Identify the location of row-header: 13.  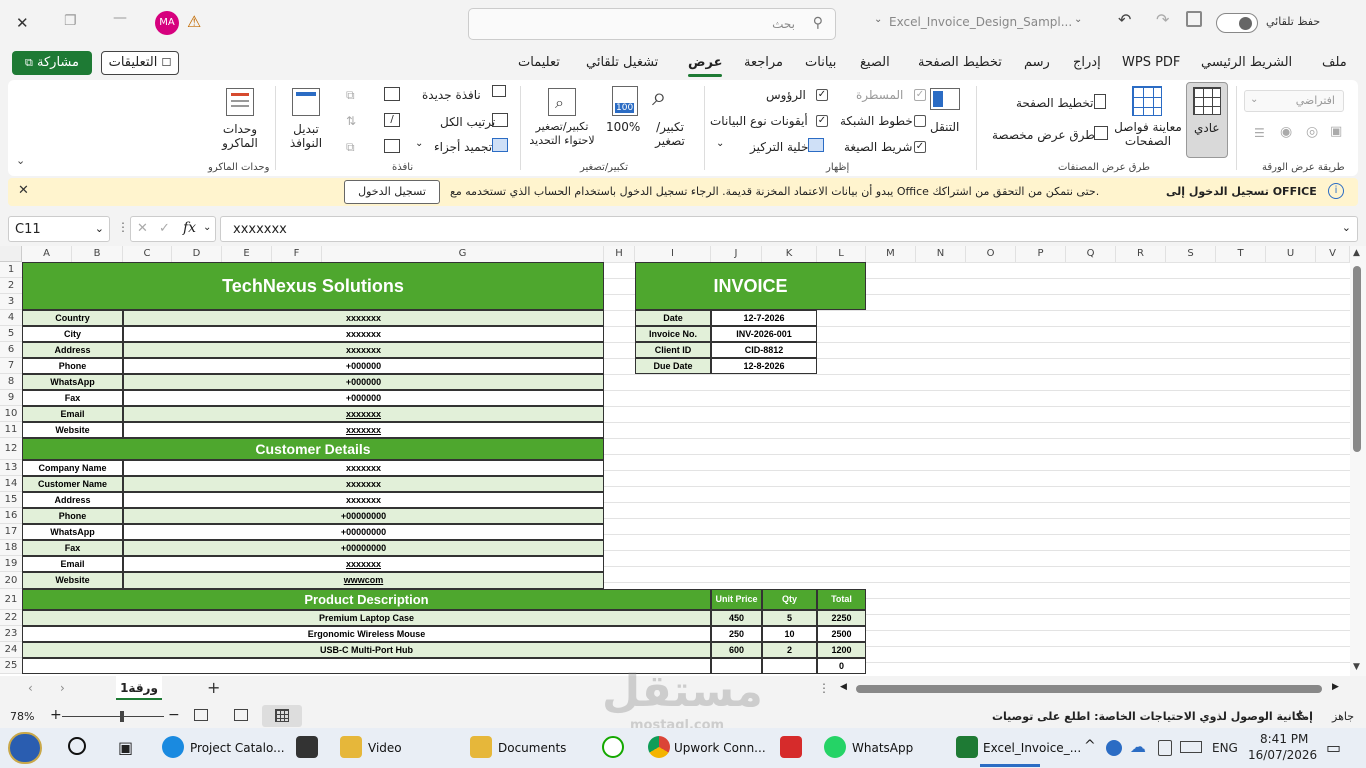
(11, 468).